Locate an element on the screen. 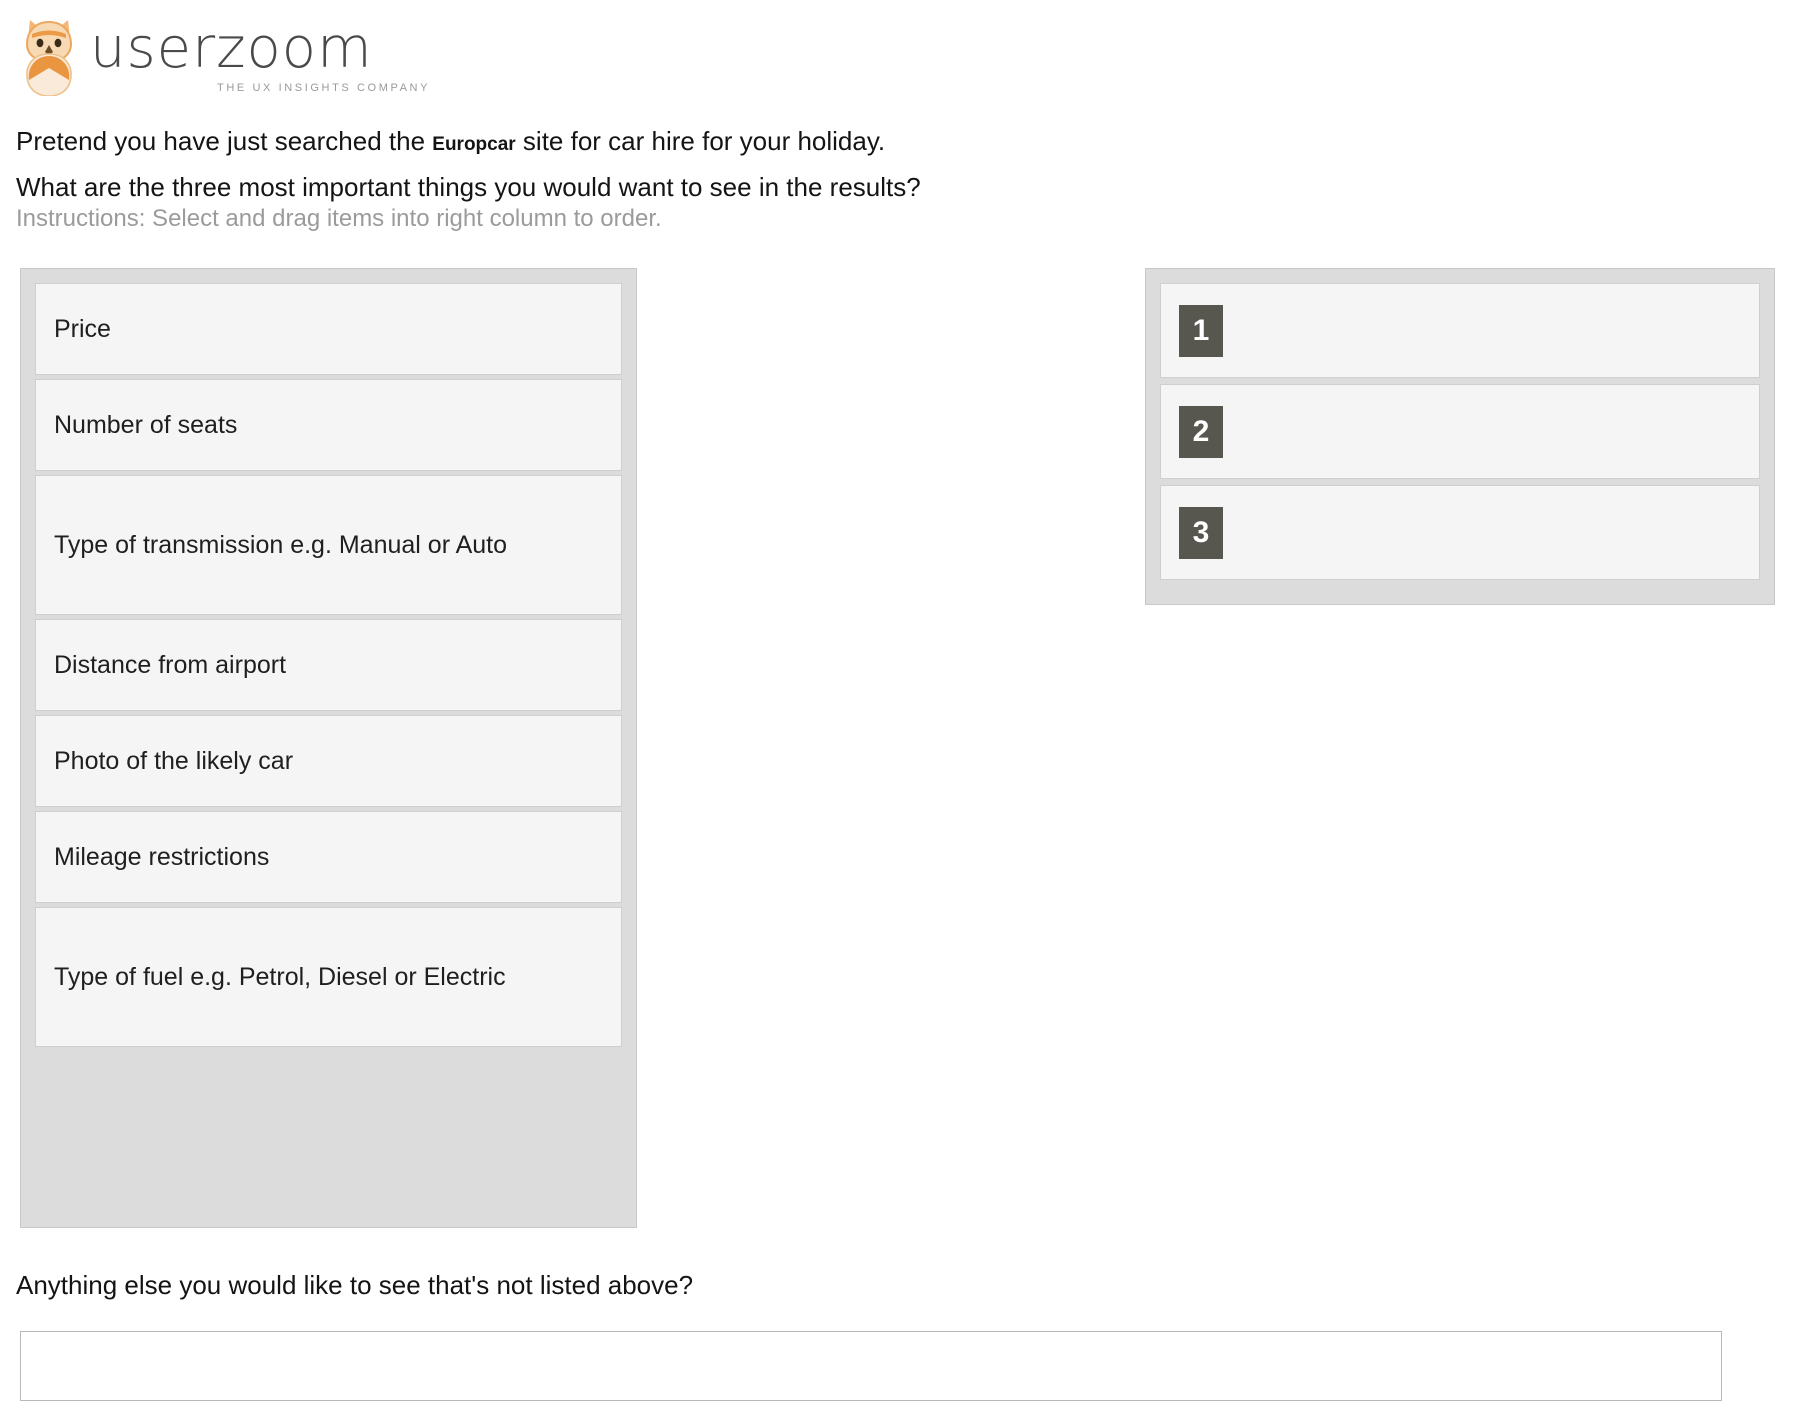 This screenshot has width=1800, height=1401. brand-name: userzoom is located at coordinates (231, 48).